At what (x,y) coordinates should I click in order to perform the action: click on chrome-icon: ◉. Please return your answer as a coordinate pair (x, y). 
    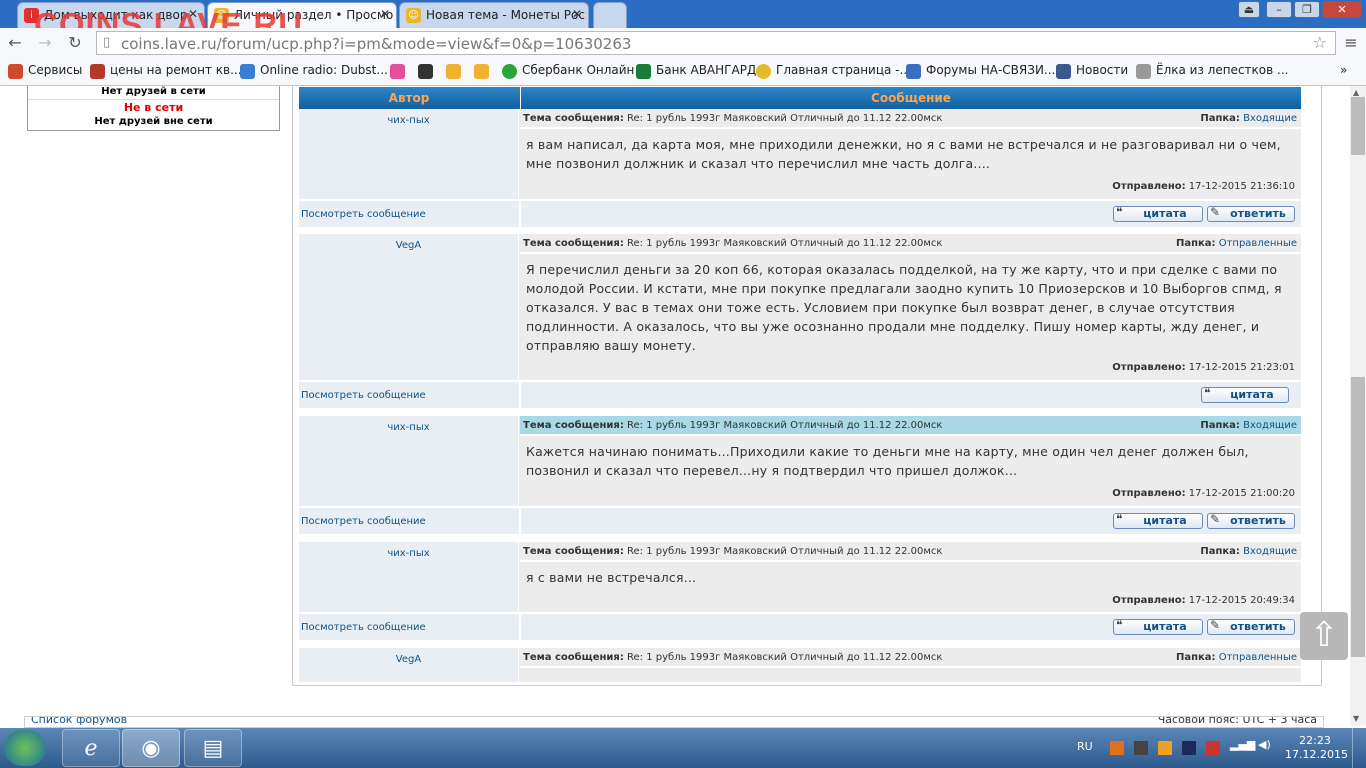
    Looking at the image, I should click on (151, 748).